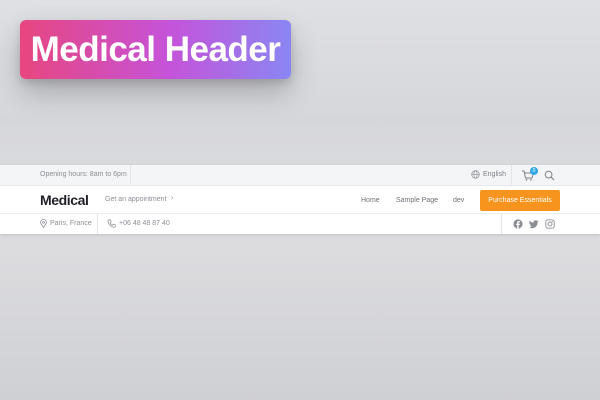 This screenshot has width=600, height=400. I want to click on chevron-right-icon: ›, so click(172, 198).